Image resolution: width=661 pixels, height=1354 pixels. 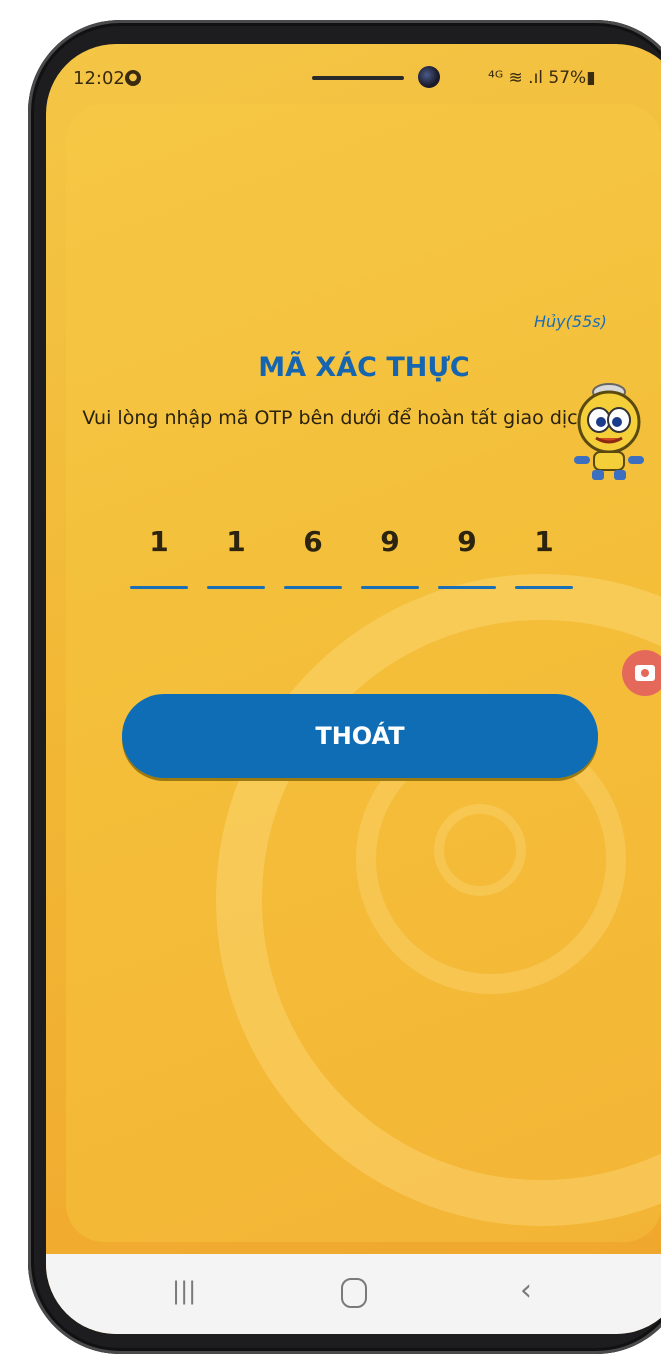 What do you see at coordinates (542, 78) in the screenshot?
I see `status-indicators: ⁴ᴳ ≋ .ıl 57%▮` at bounding box center [542, 78].